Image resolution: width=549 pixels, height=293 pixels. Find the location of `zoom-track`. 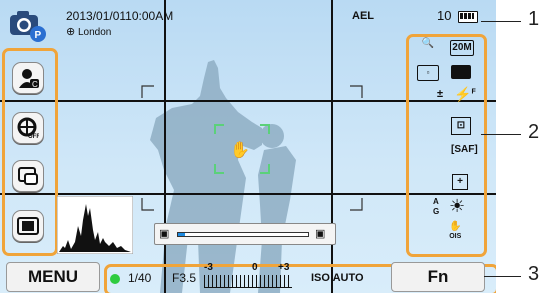

zoom-track is located at coordinates (243, 234).